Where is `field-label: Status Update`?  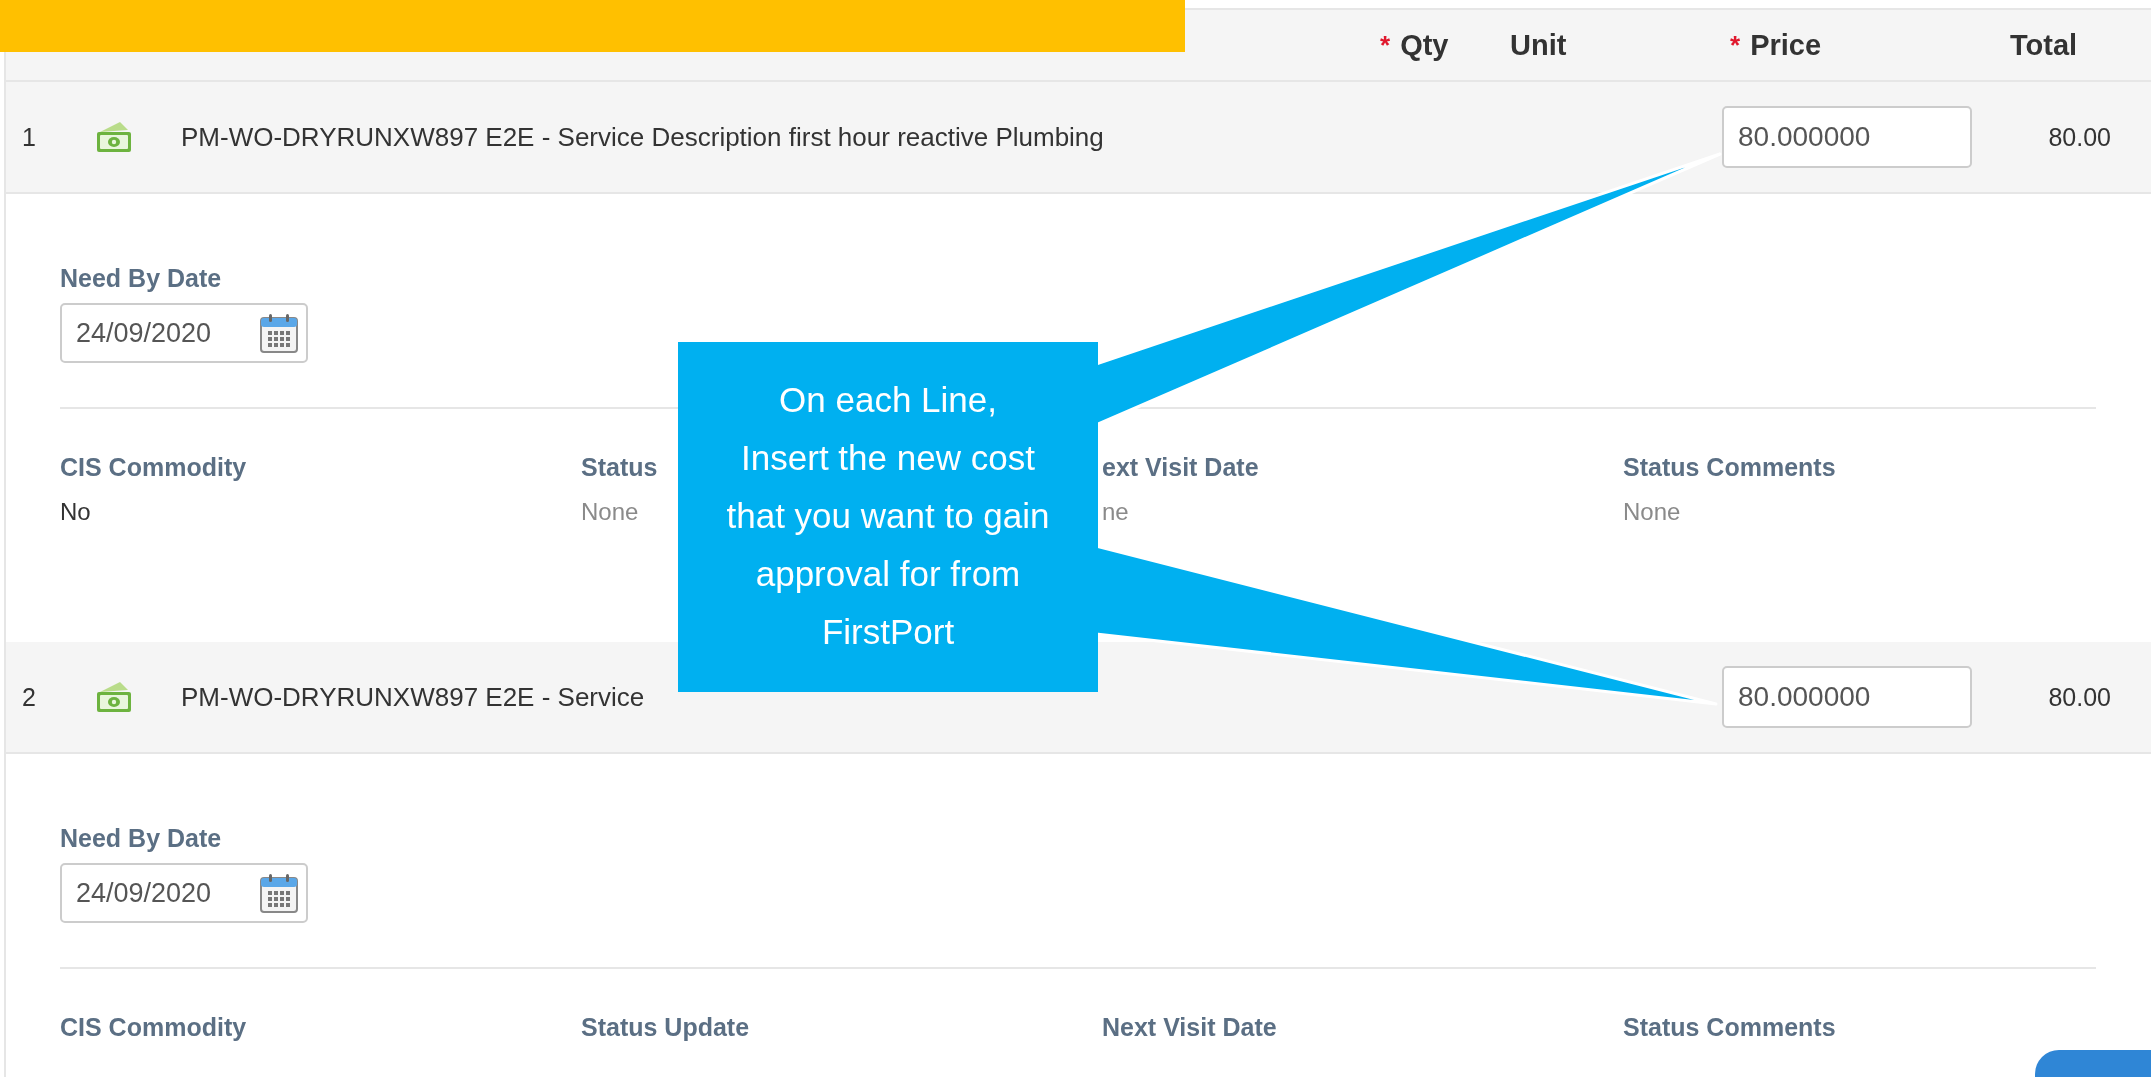 field-label: Status Update is located at coordinates (665, 1027).